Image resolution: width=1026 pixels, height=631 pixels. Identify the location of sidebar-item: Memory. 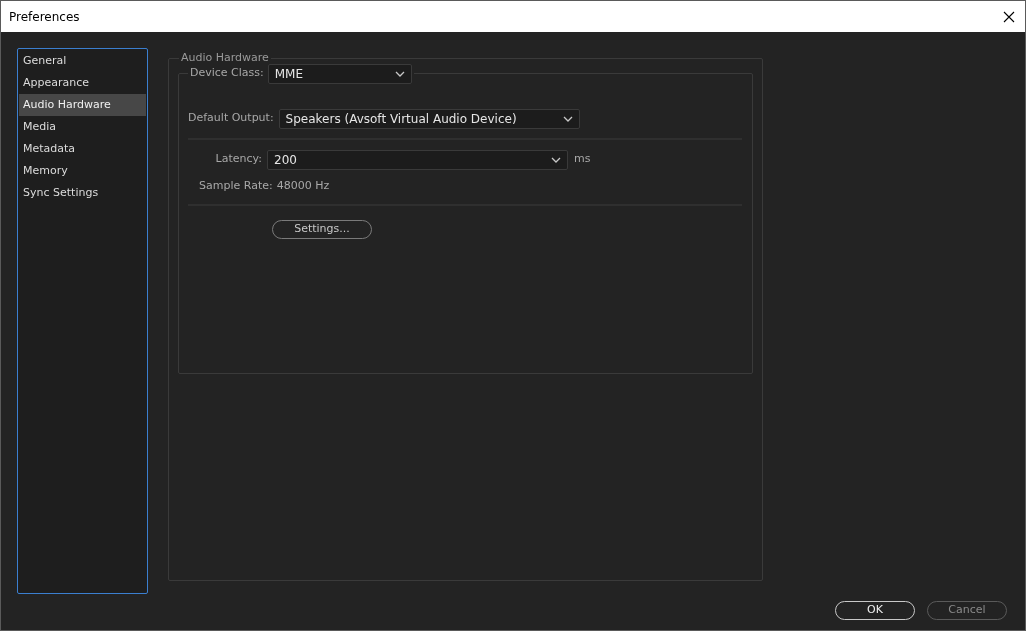
(82, 171).